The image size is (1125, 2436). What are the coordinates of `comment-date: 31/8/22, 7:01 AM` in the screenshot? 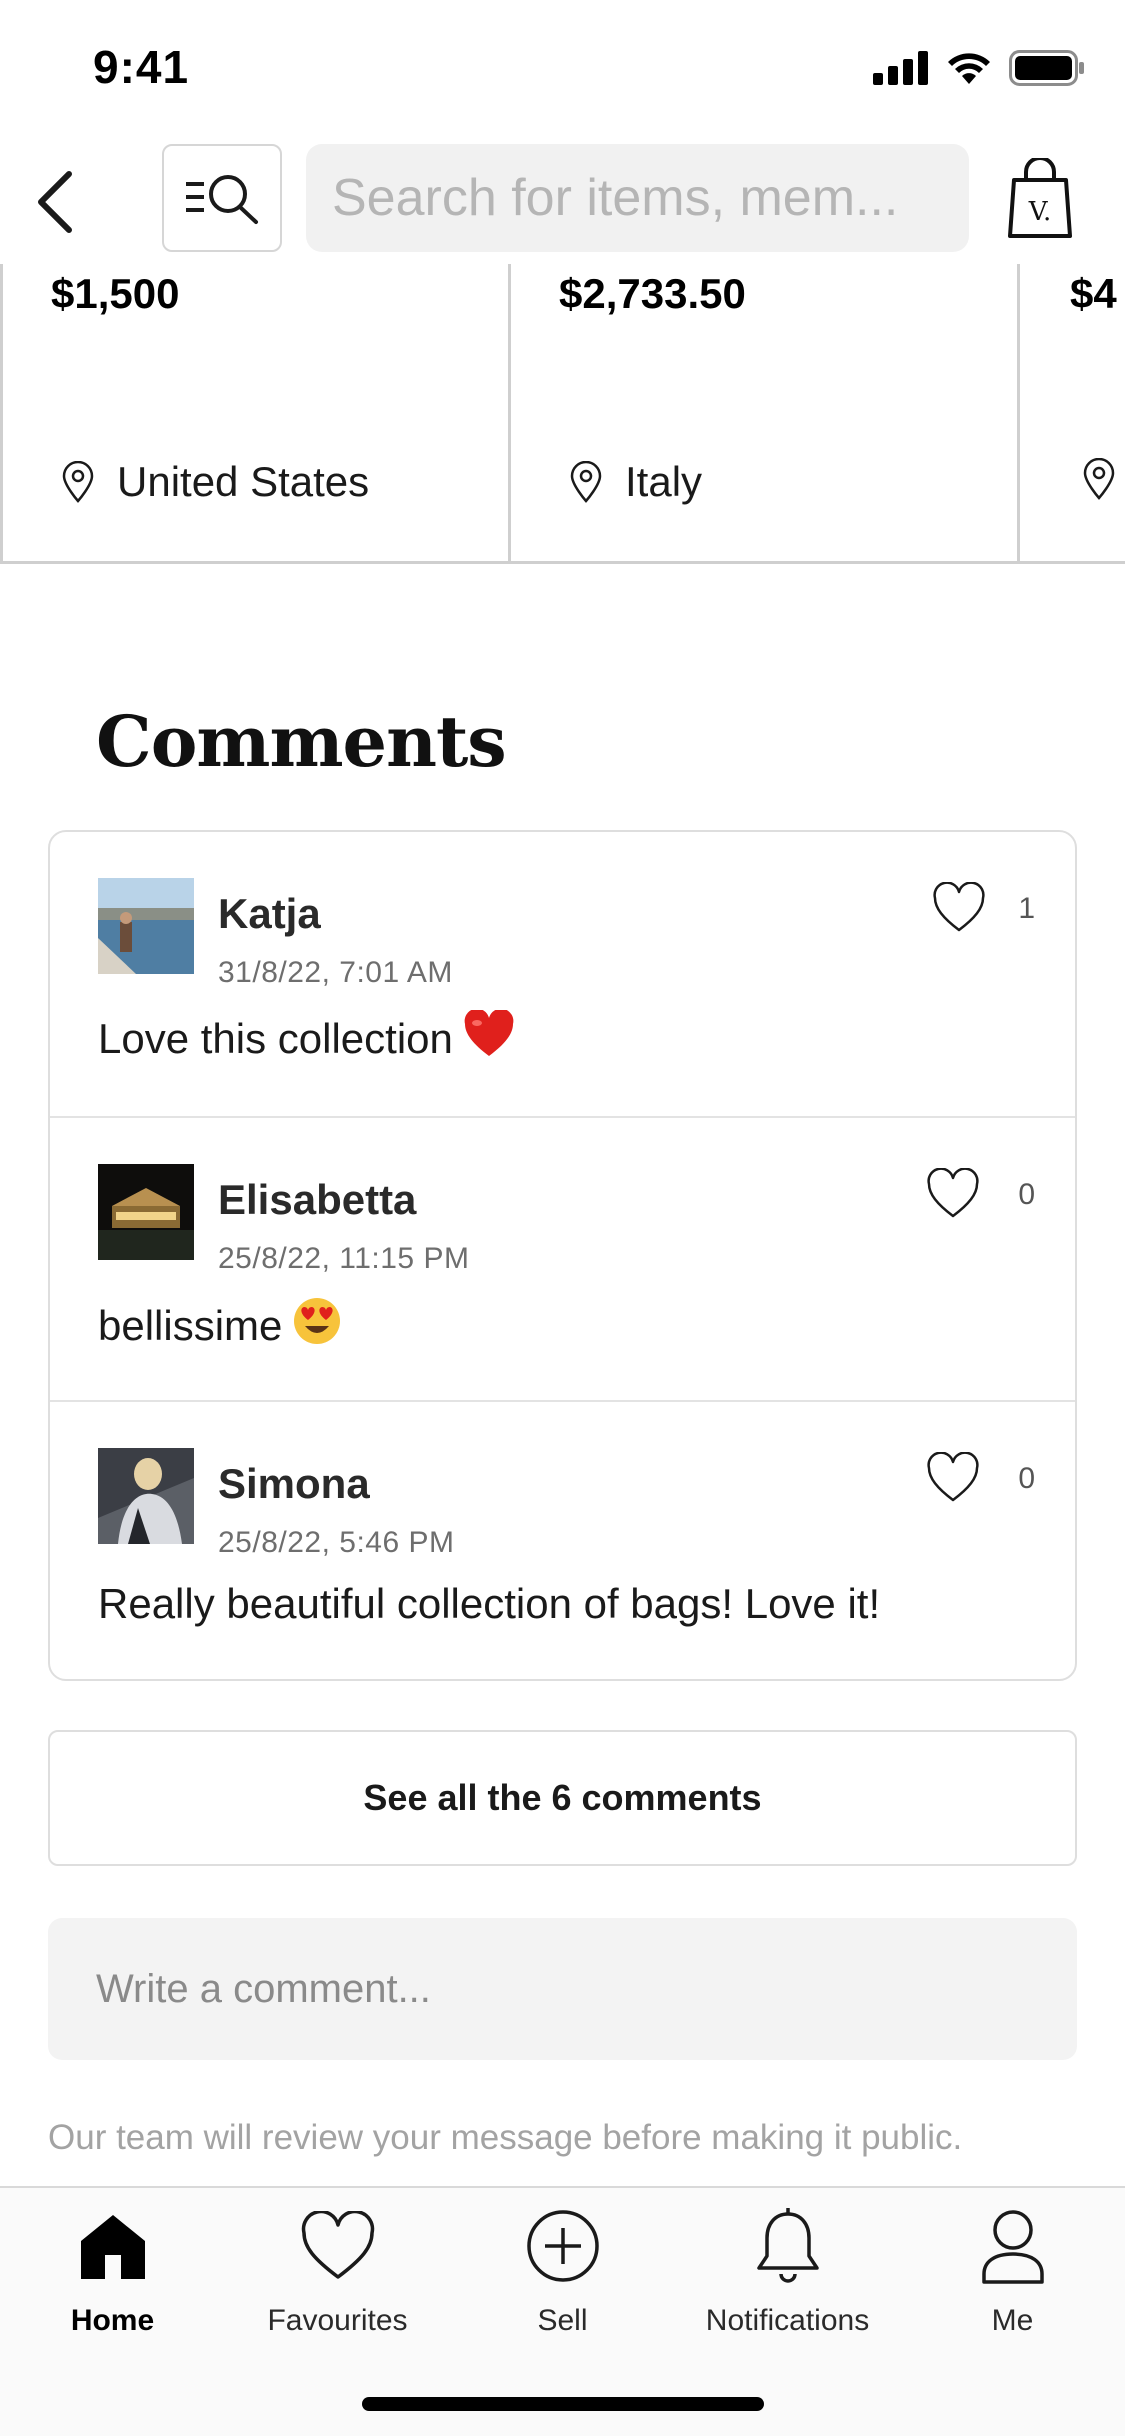 It's located at (335, 972).